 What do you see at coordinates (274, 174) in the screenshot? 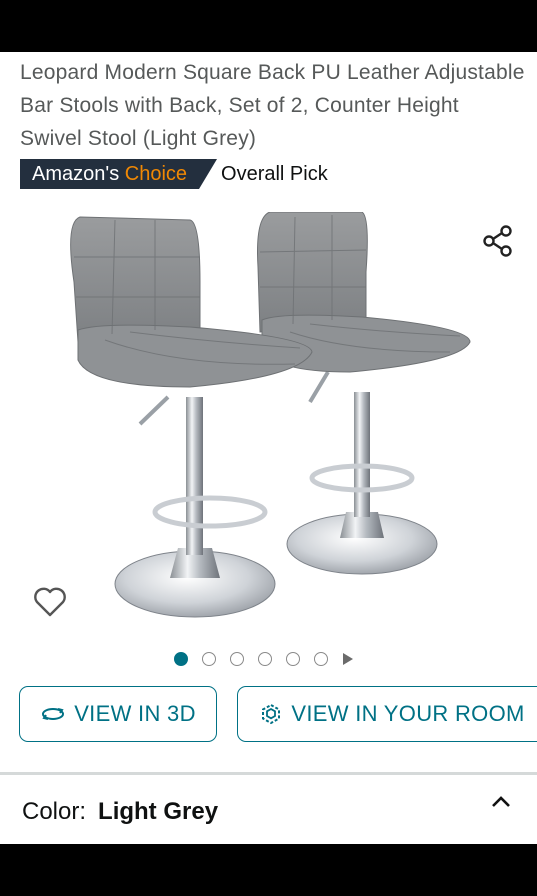
I see `badge-suffix: Overall Pick` at bounding box center [274, 174].